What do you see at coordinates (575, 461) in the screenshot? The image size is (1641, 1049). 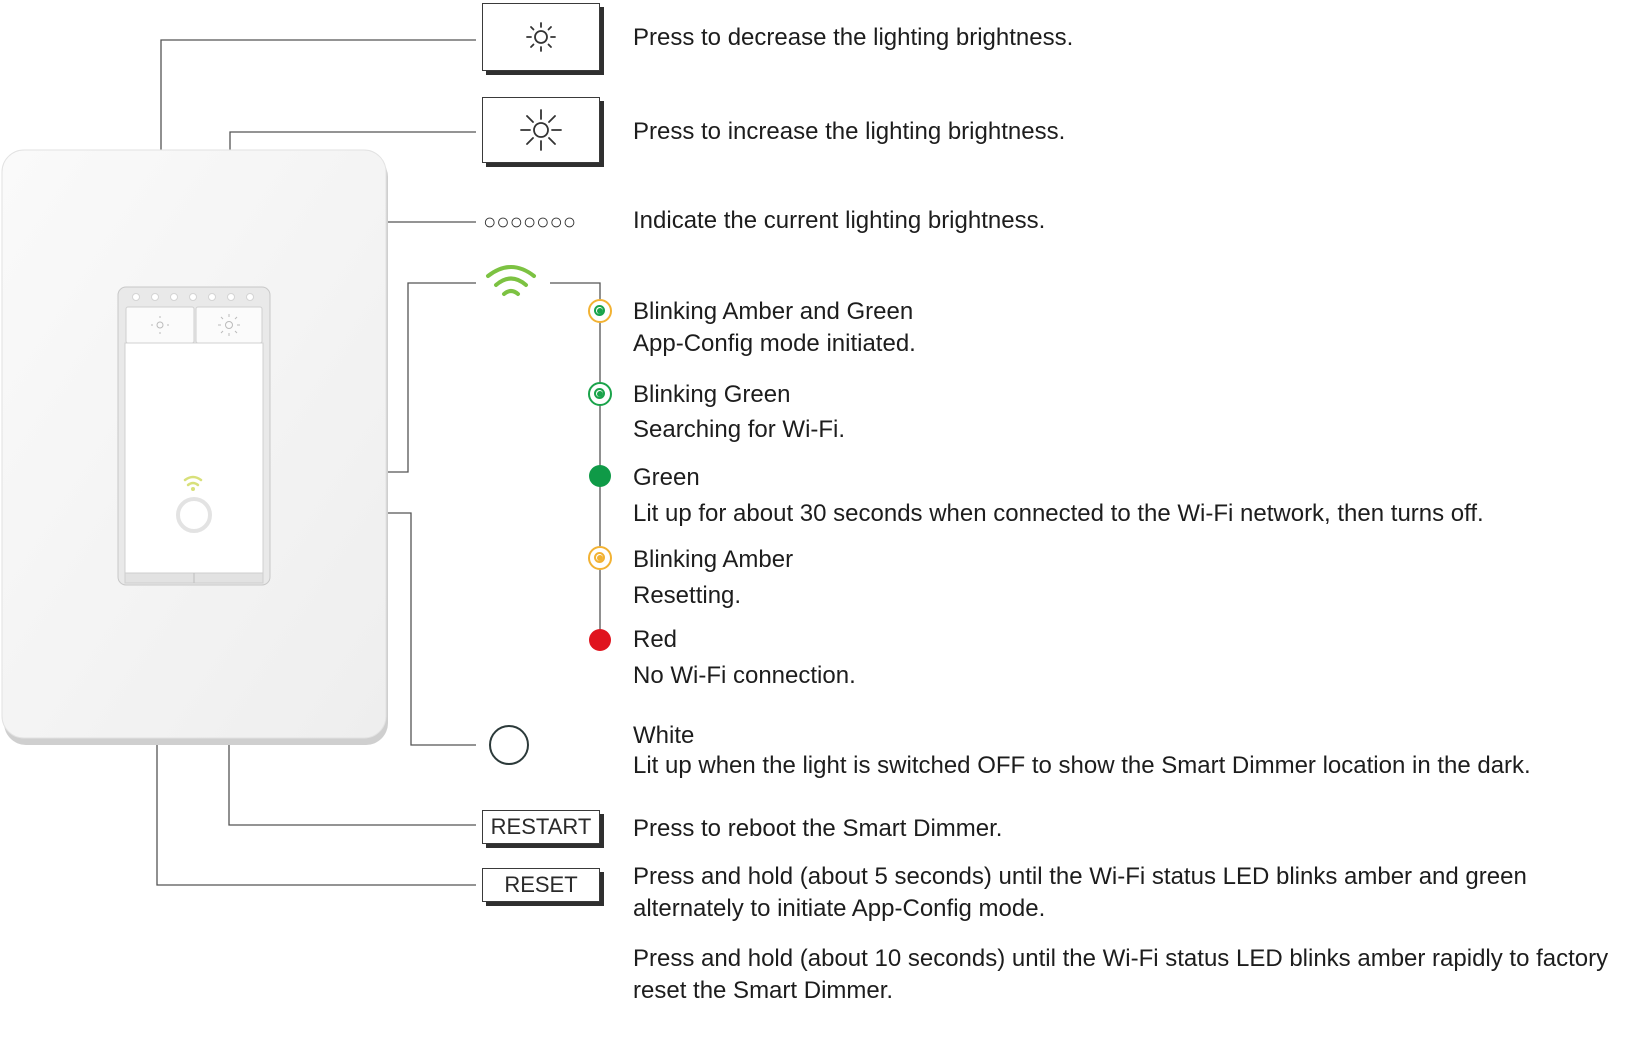 I see `line-led-state-bus` at bounding box center [575, 461].